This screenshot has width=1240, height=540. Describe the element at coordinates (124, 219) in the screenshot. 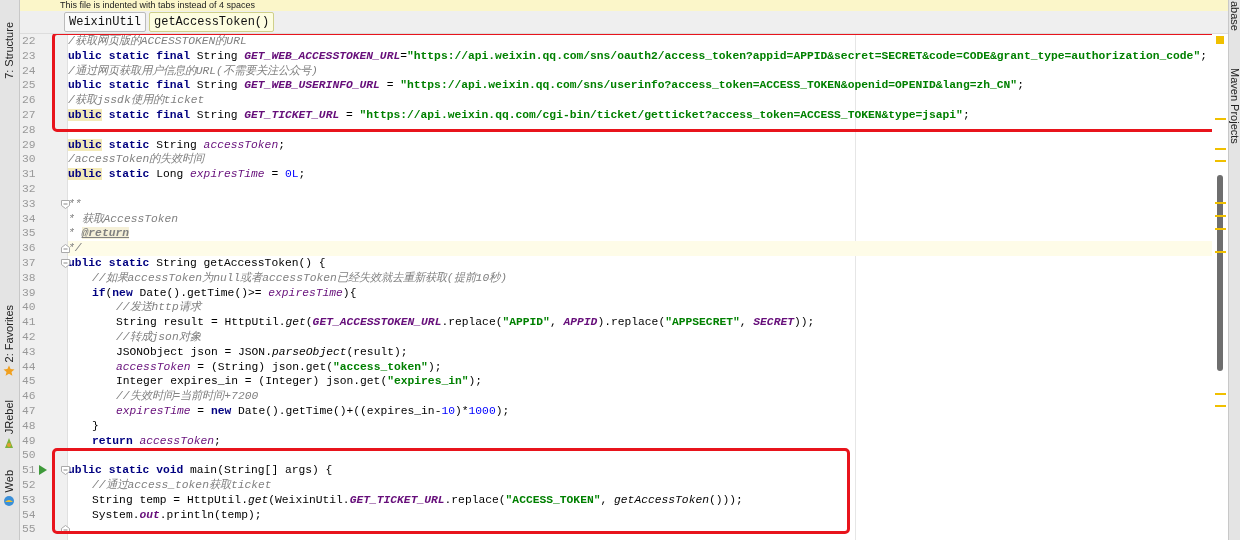

I see `code-line: * 获取AccessToken` at that location.